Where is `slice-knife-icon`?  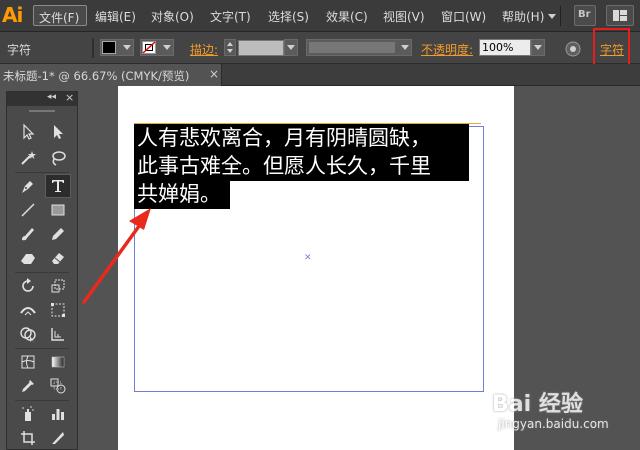
slice-knife-icon is located at coordinates (58, 438).